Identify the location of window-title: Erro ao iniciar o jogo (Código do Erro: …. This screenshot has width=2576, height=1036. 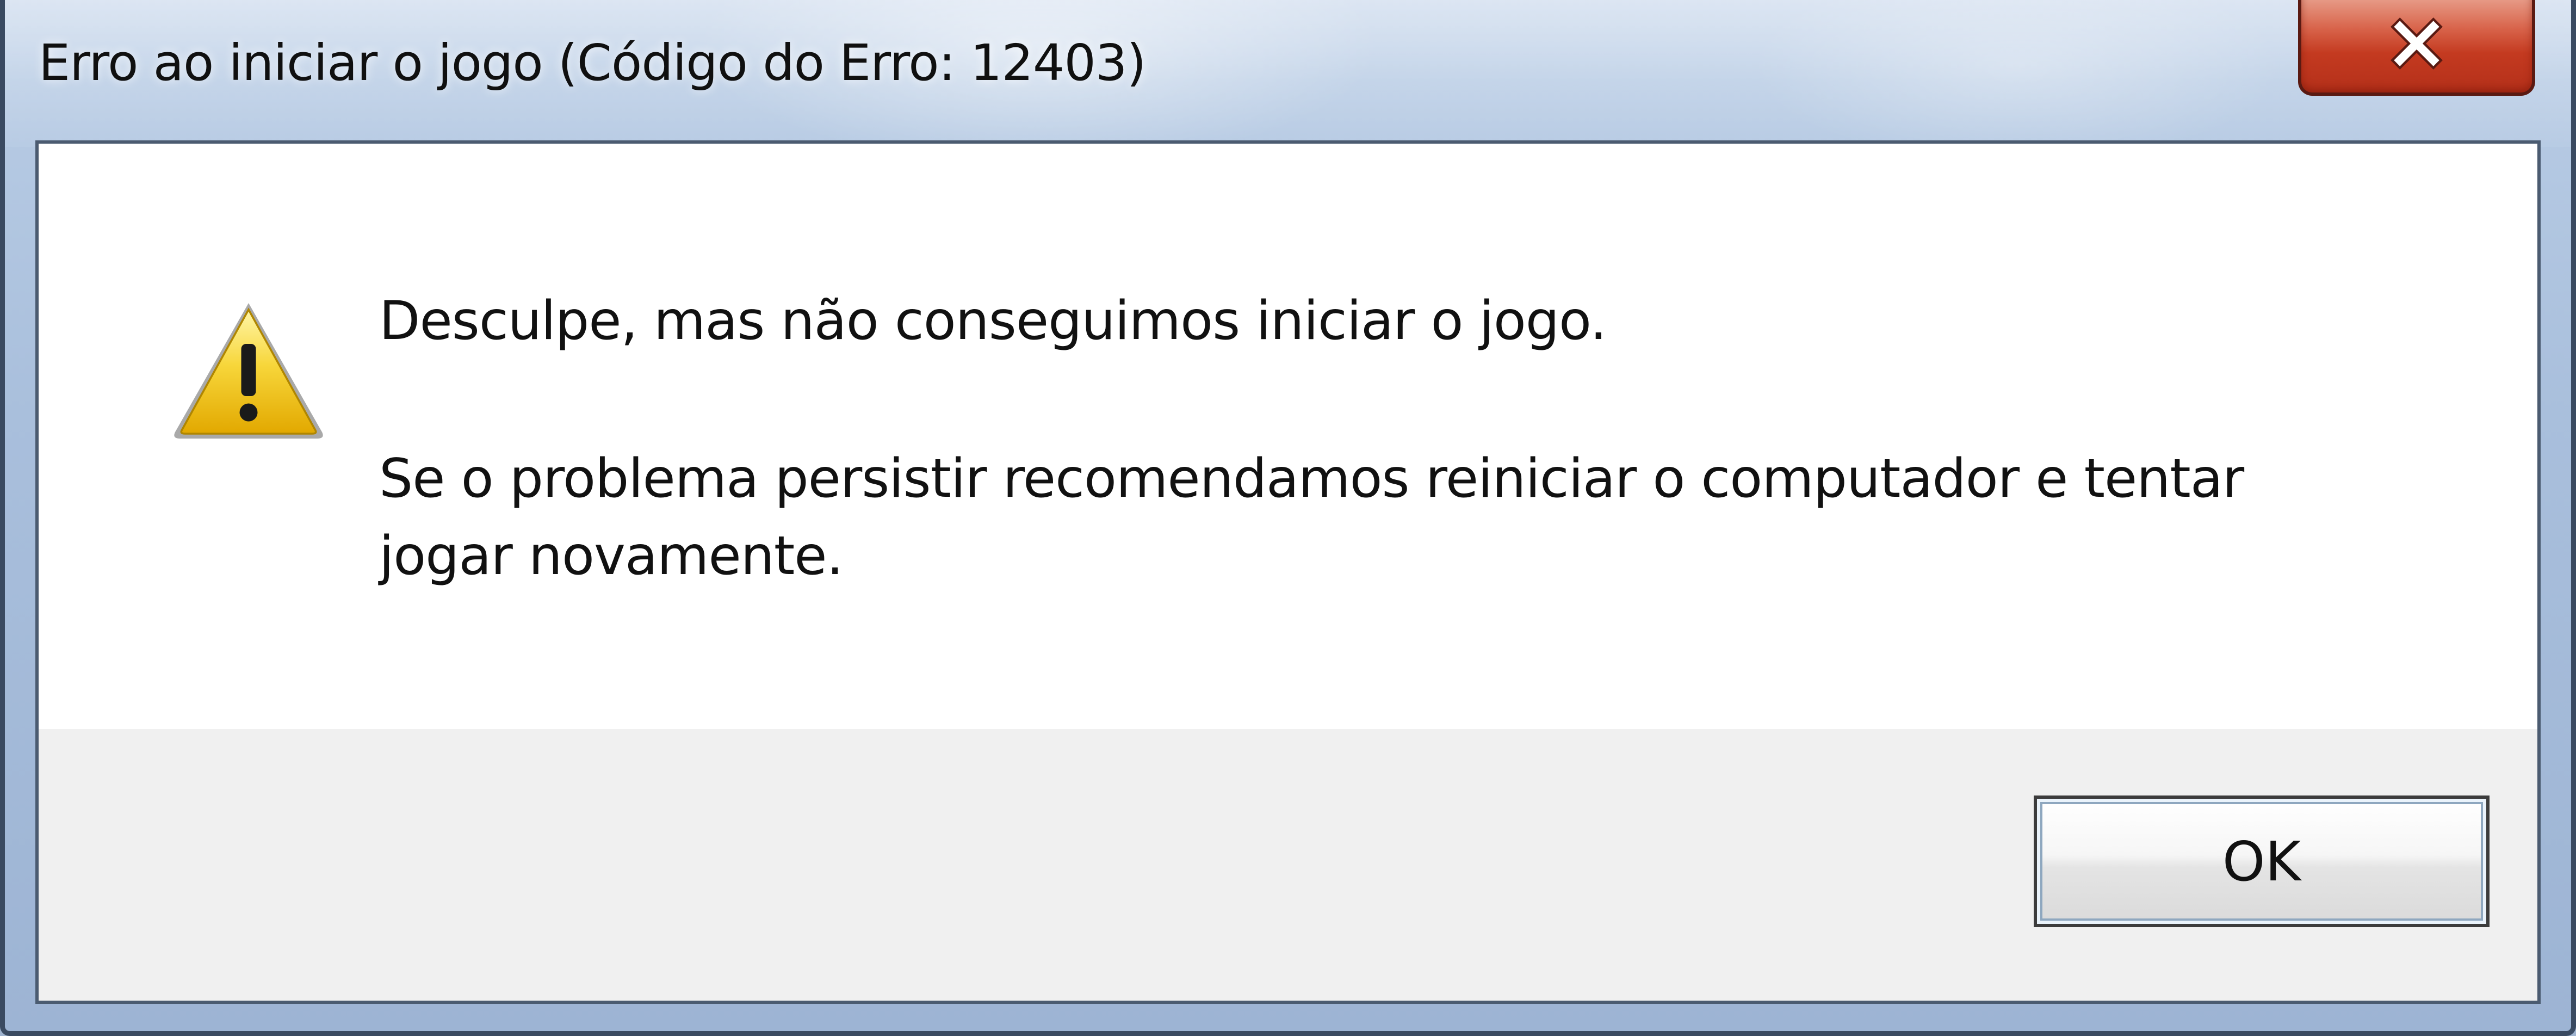
(592, 63).